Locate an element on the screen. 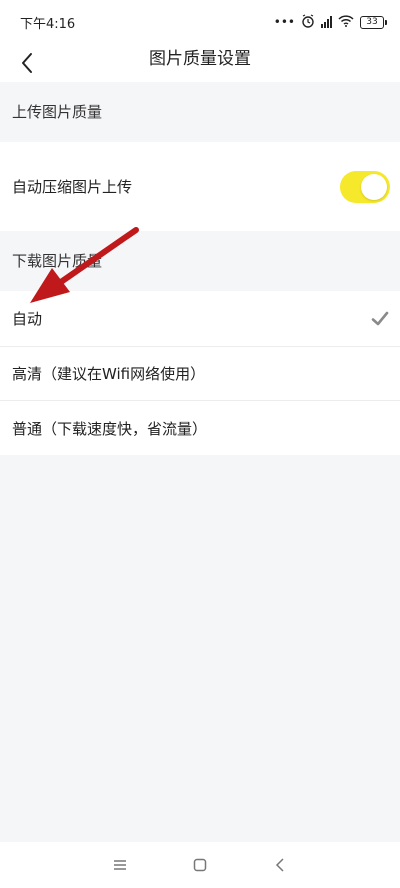 The image size is (400, 888). download-option-label: 高清（建议在Wifi网络使用） is located at coordinates (109, 374).